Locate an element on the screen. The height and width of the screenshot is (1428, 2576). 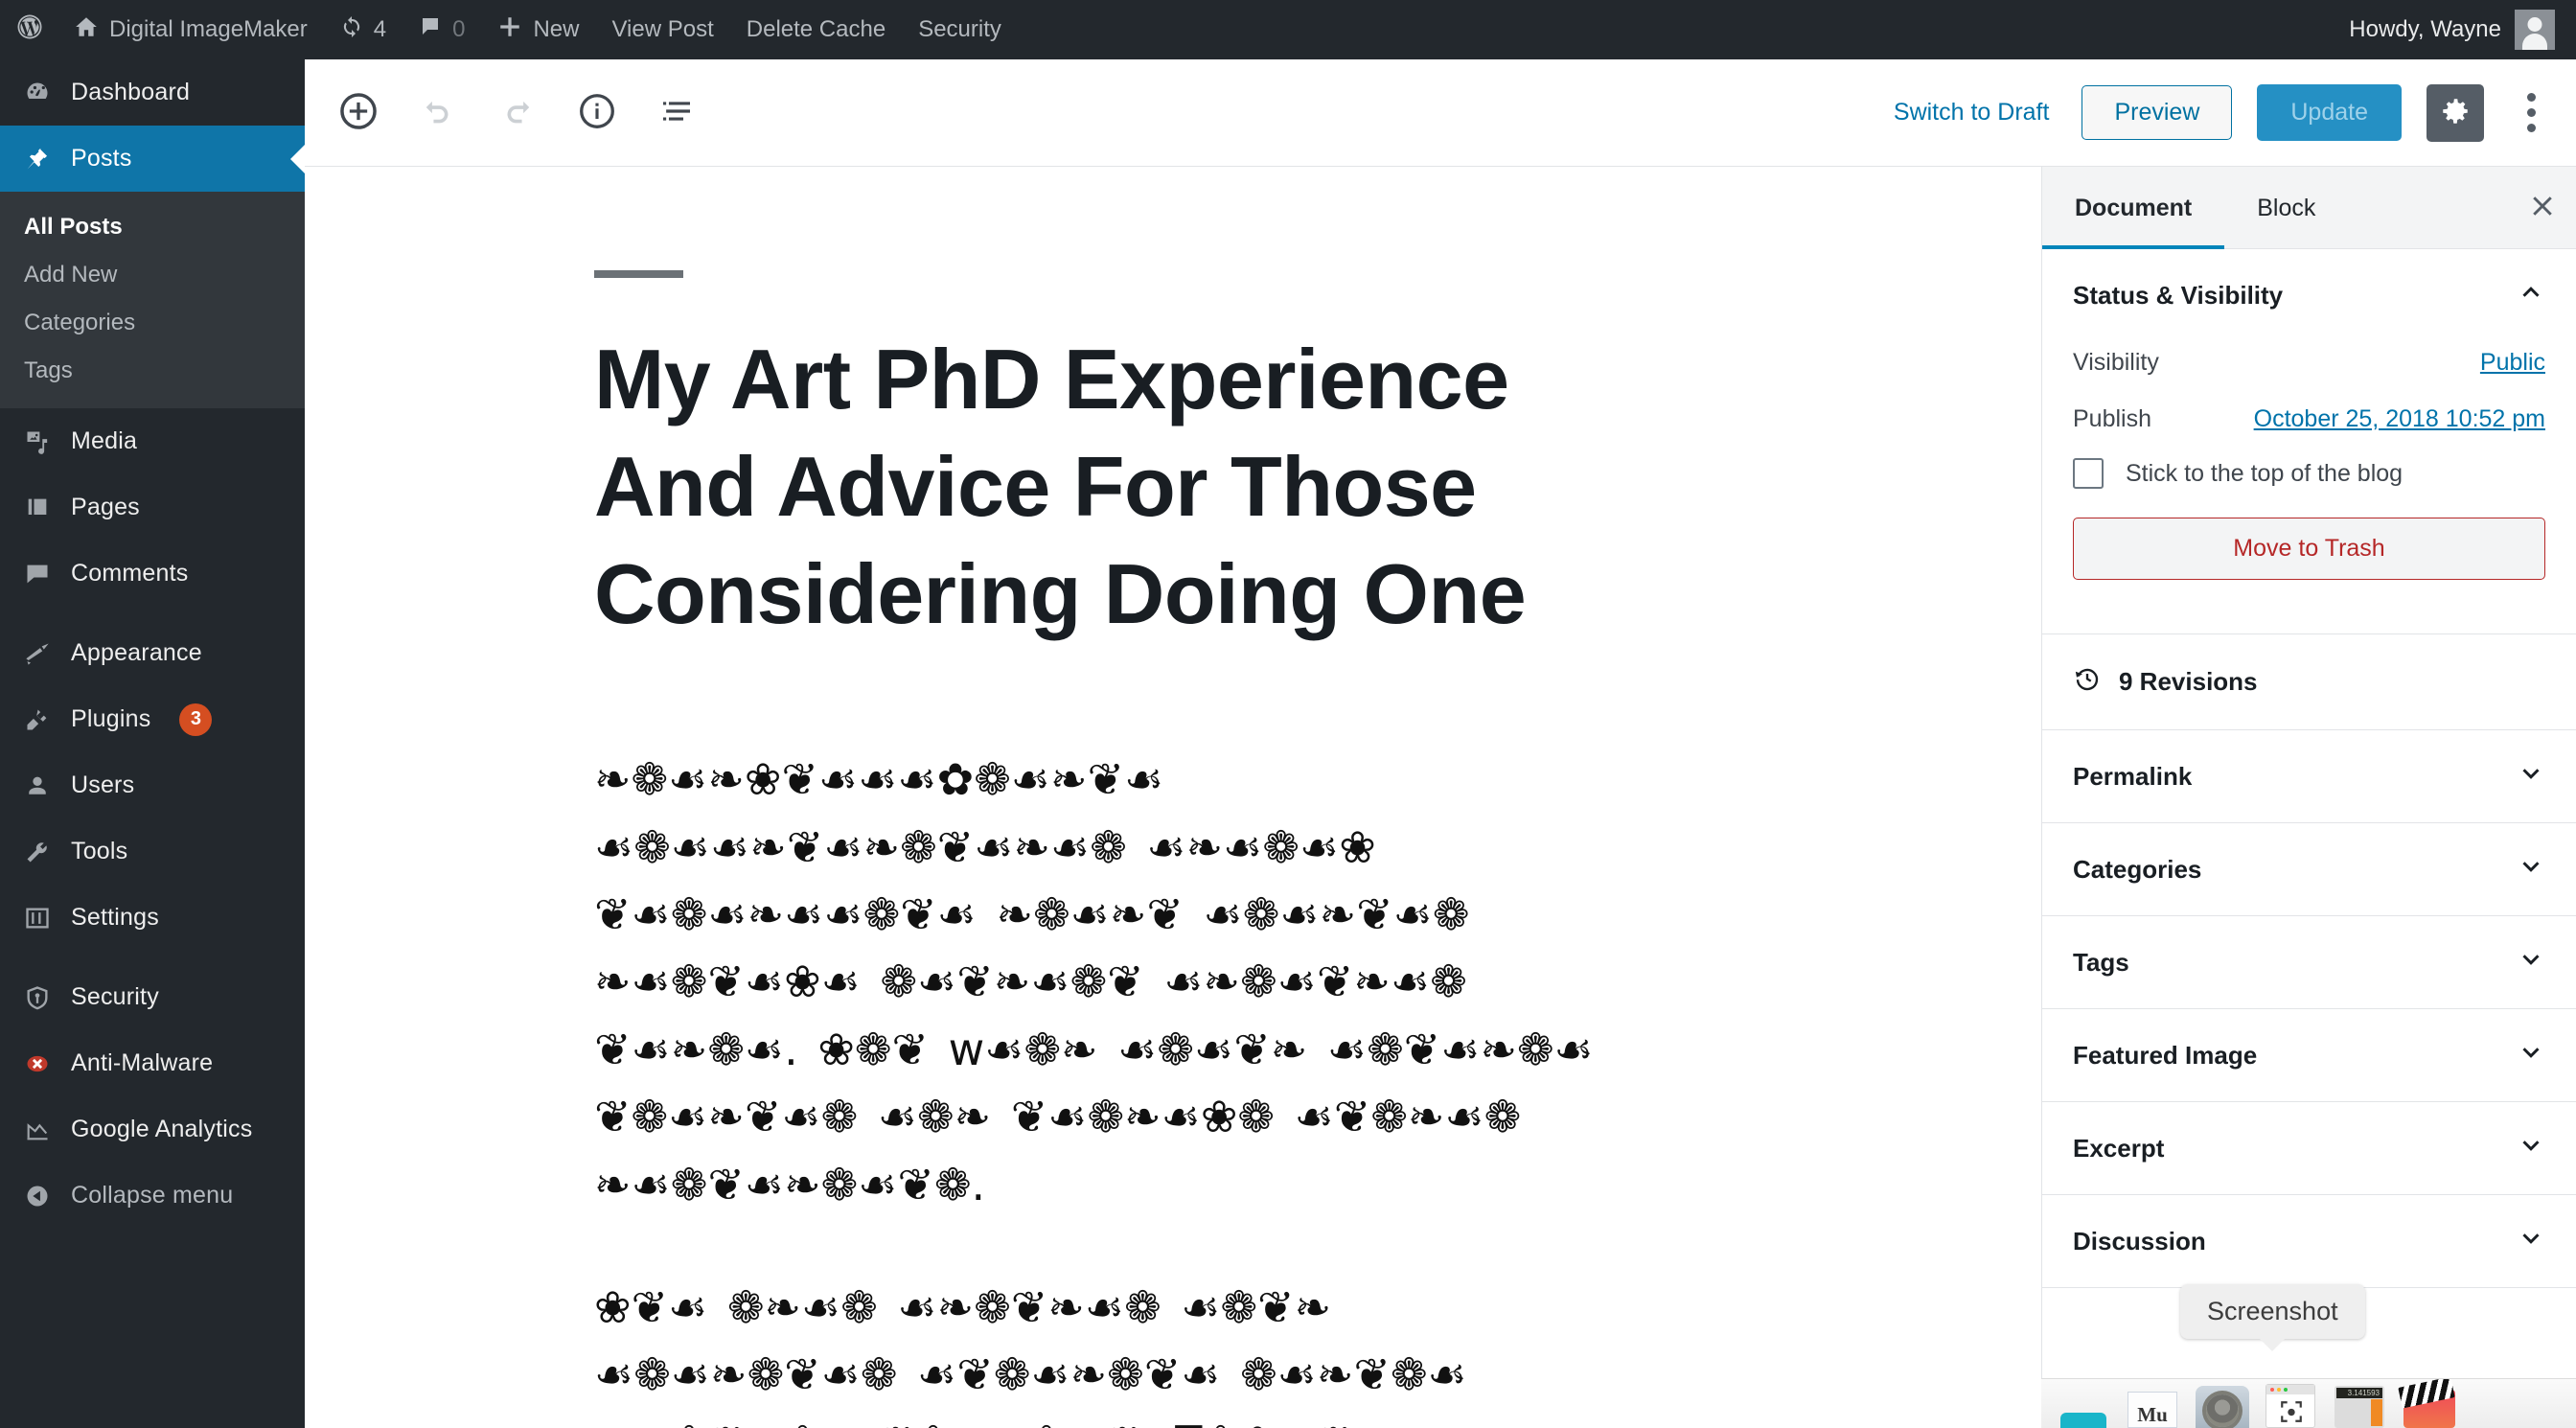
dock-item-calculator-icon: 3.141593 is located at coordinates (2360, 1403).